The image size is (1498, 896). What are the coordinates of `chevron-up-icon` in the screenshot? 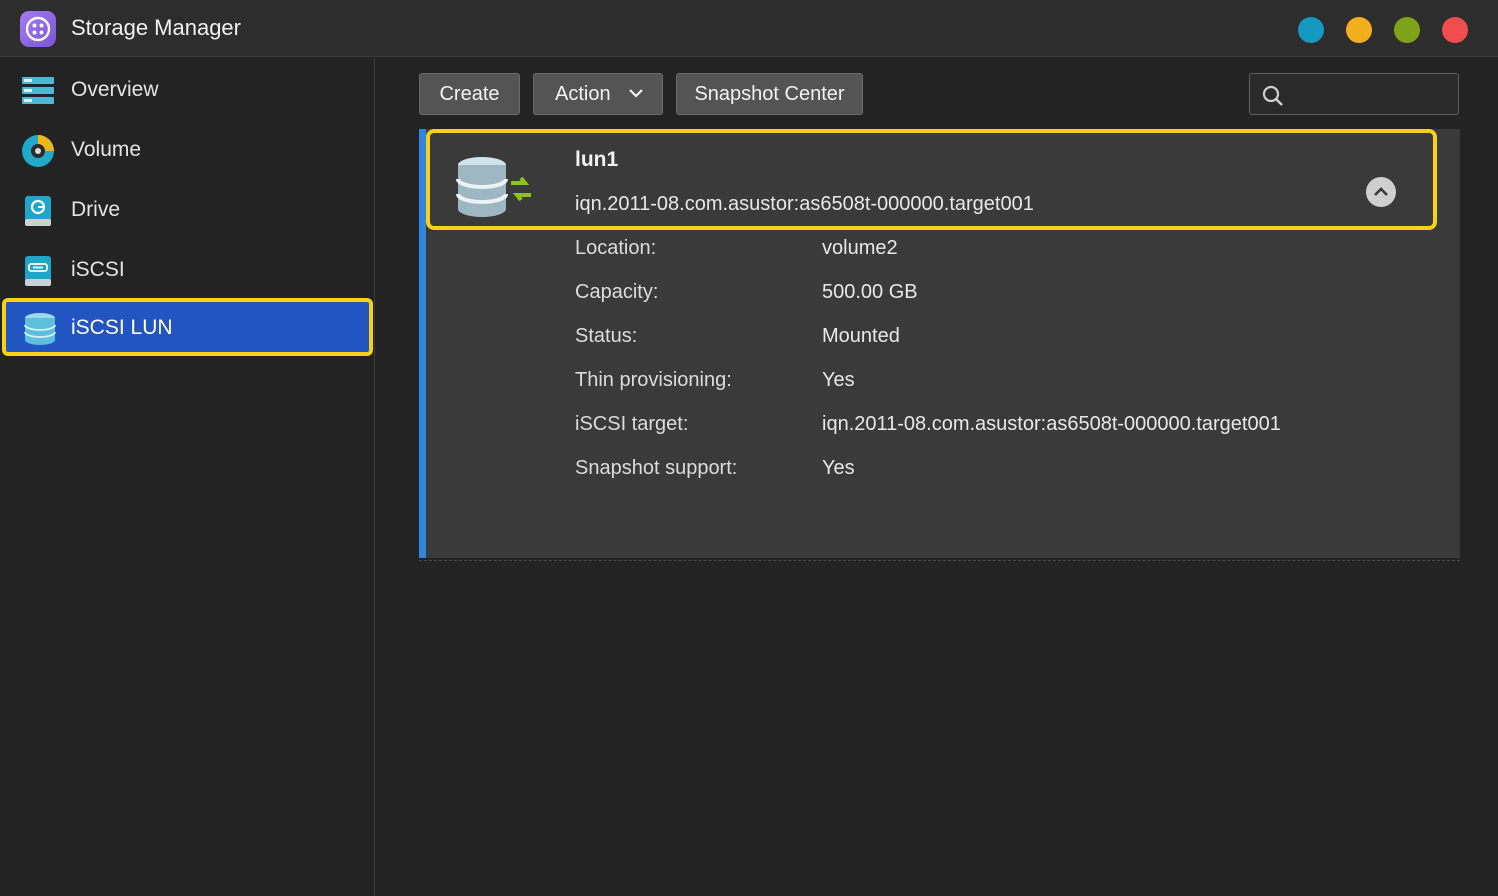 It's located at (1381, 191).